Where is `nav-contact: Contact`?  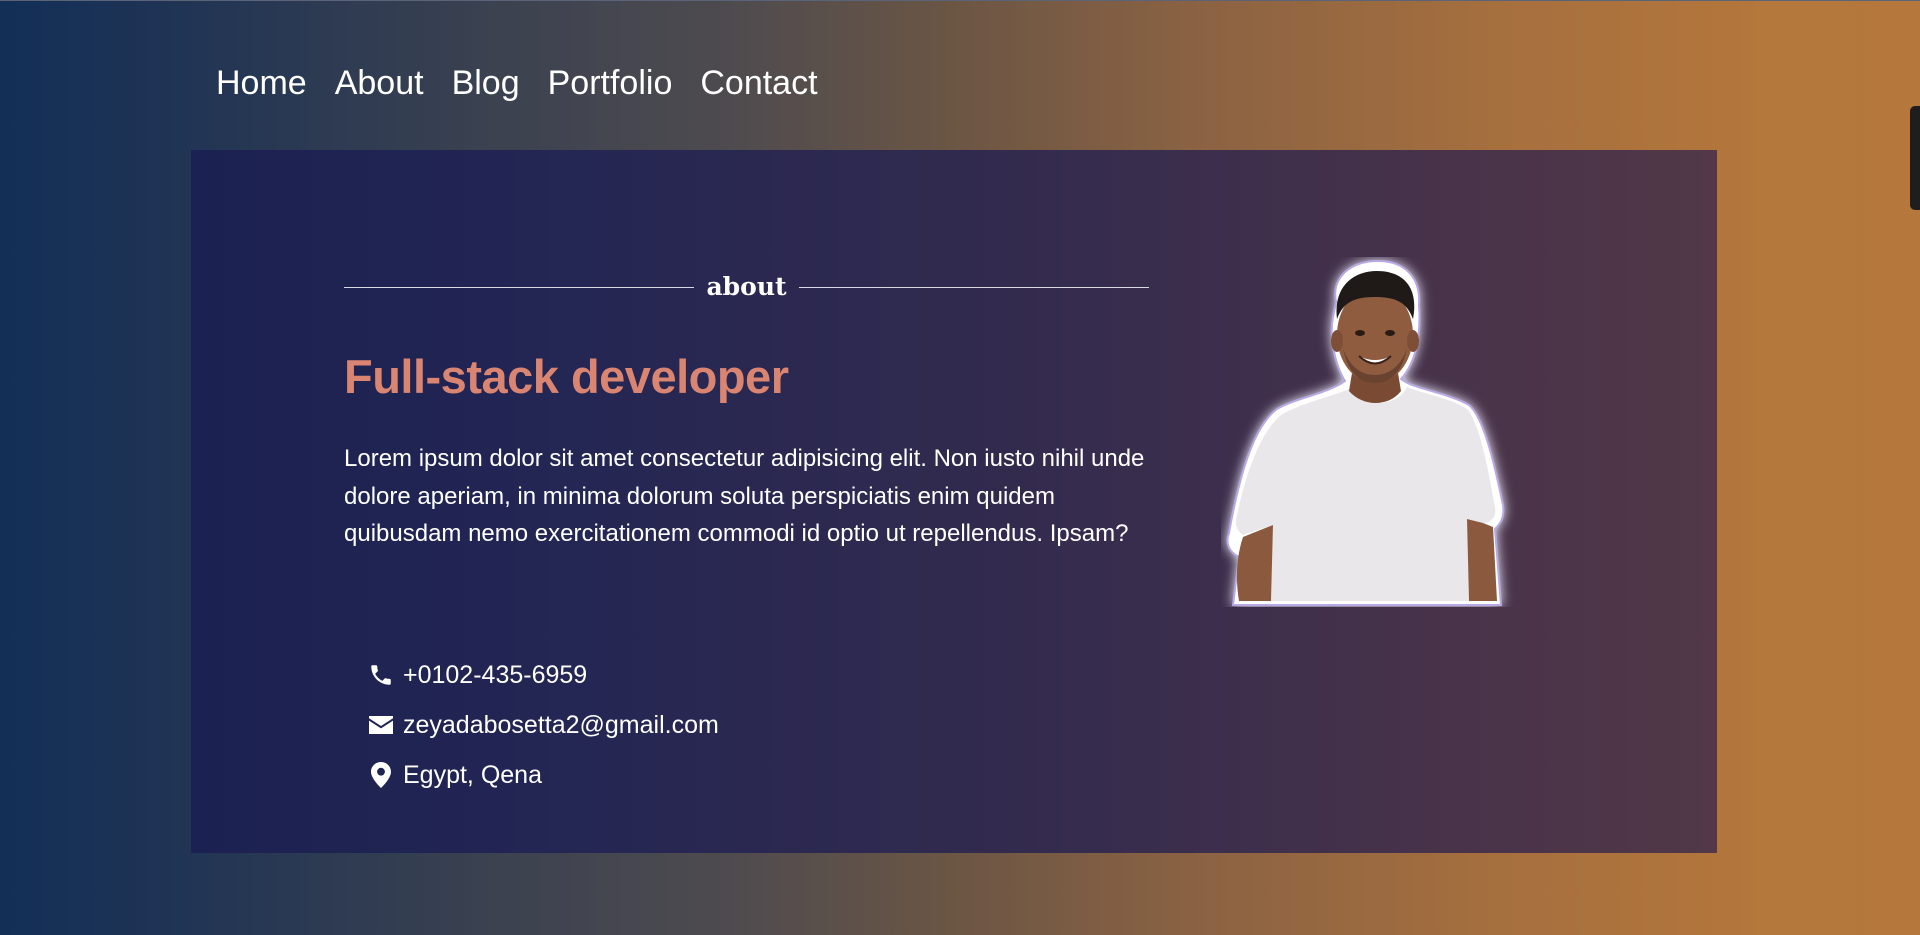 nav-contact: Contact is located at coordinates (758, 83).